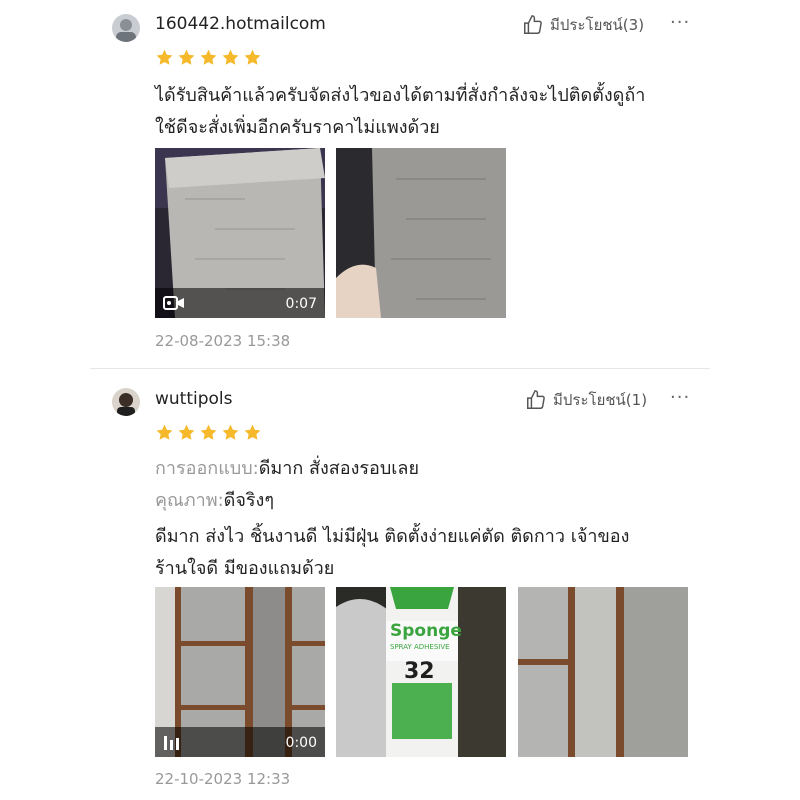 This screenshot has width=800, height=800. What do you see at coordinates (301, 304) in the screenshot?
I see `video-duration: 0:07` at bounding box center [301, 304].